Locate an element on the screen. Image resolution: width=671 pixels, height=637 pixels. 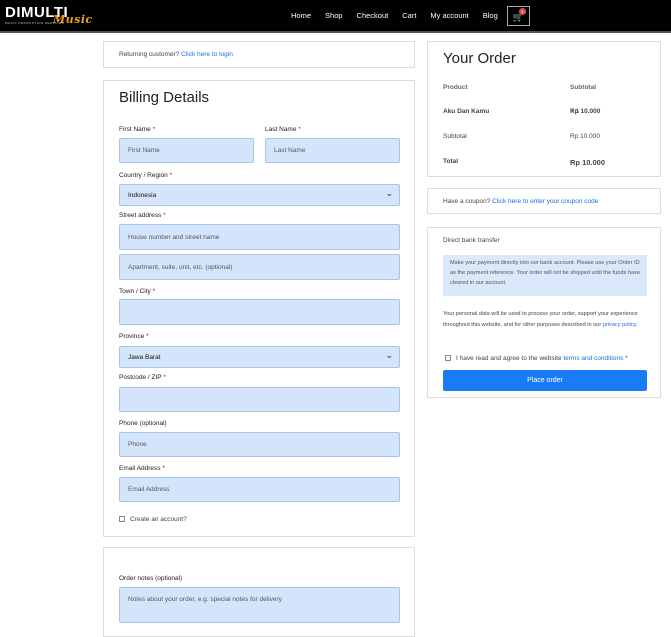
nav-shop: Shop is located at coordinates (334, 15).